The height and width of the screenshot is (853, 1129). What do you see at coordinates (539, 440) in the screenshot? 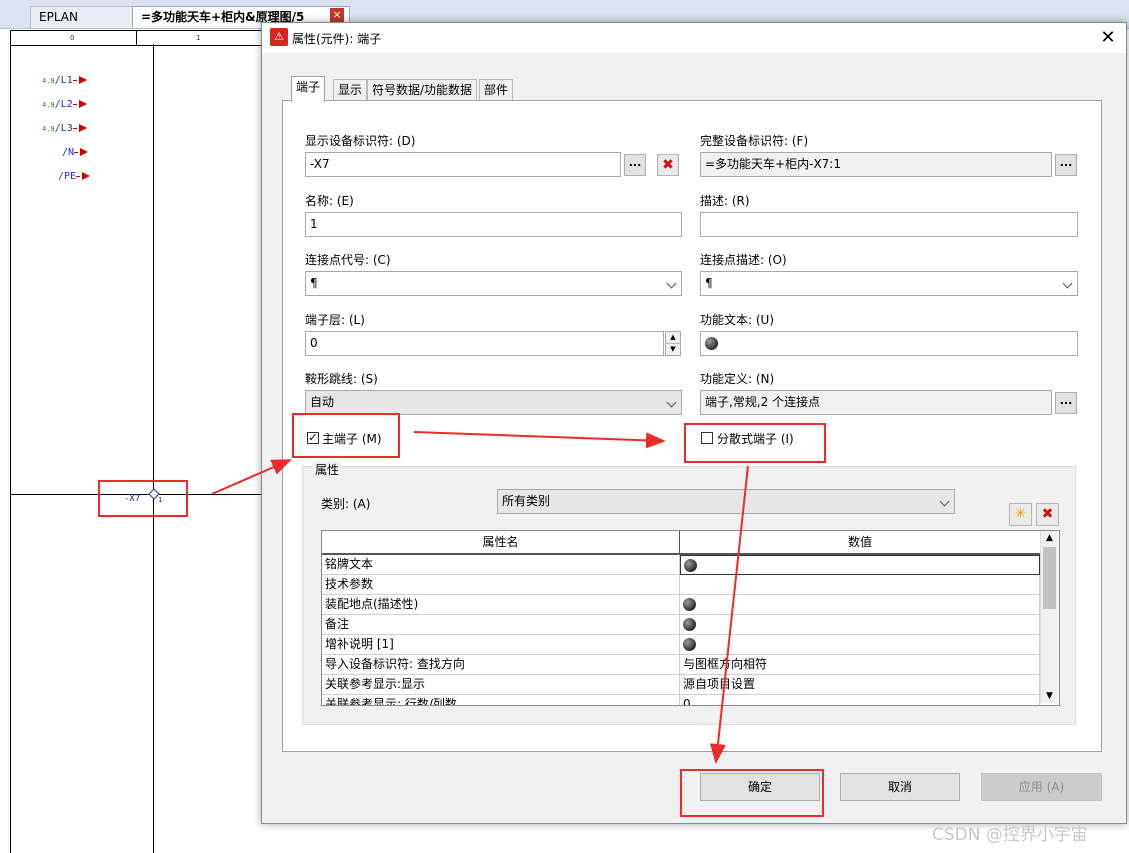
I see `arrow-main-to-distributed` at bounding box center [539, 440].